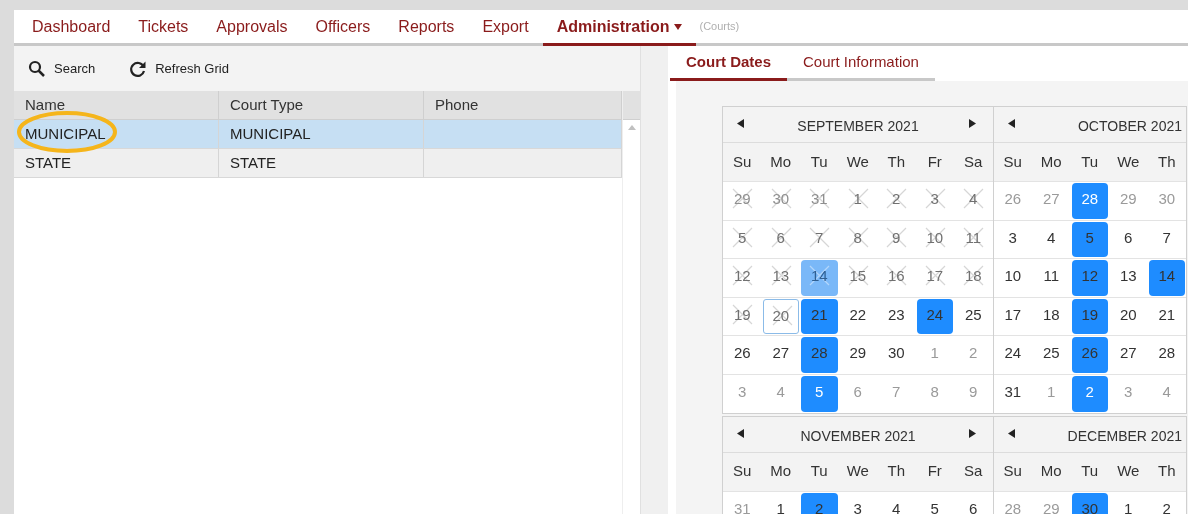 This screenshot has height=514, width=1188. Describe the element at coordinates (179, 68) in the screenshot. I see `refresh-button: Refresh Grid` at that location.